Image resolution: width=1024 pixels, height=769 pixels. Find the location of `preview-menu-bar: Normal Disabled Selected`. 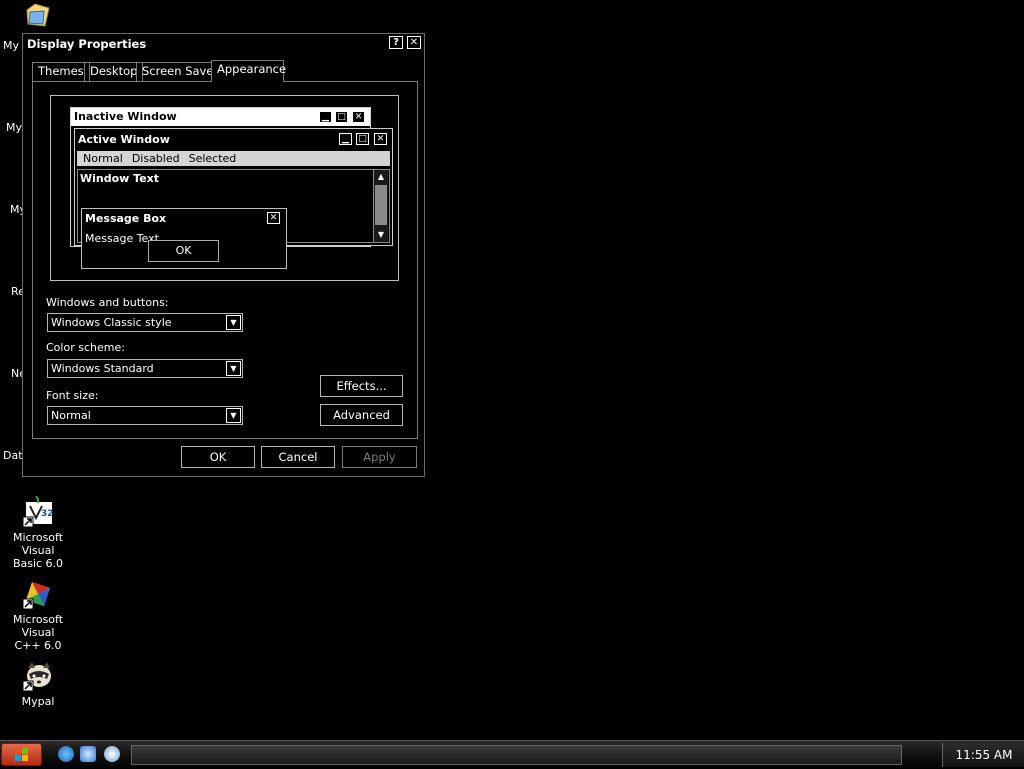

preview-menu-bar: Normal Disabled Selected is located at coordinates (233, 158).